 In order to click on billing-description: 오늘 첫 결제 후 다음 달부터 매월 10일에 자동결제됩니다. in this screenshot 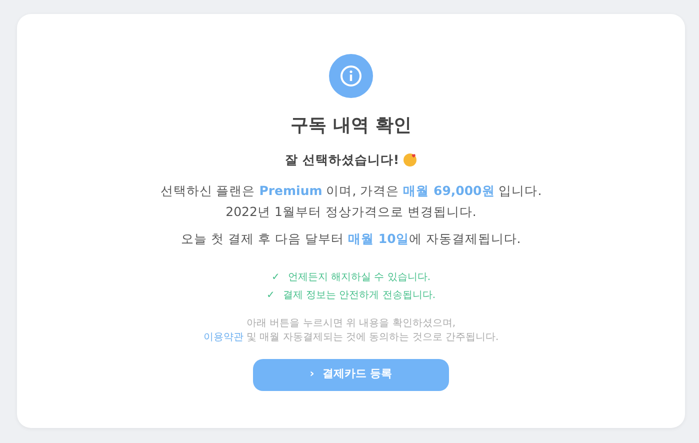, I will do `click(351, 239)`.